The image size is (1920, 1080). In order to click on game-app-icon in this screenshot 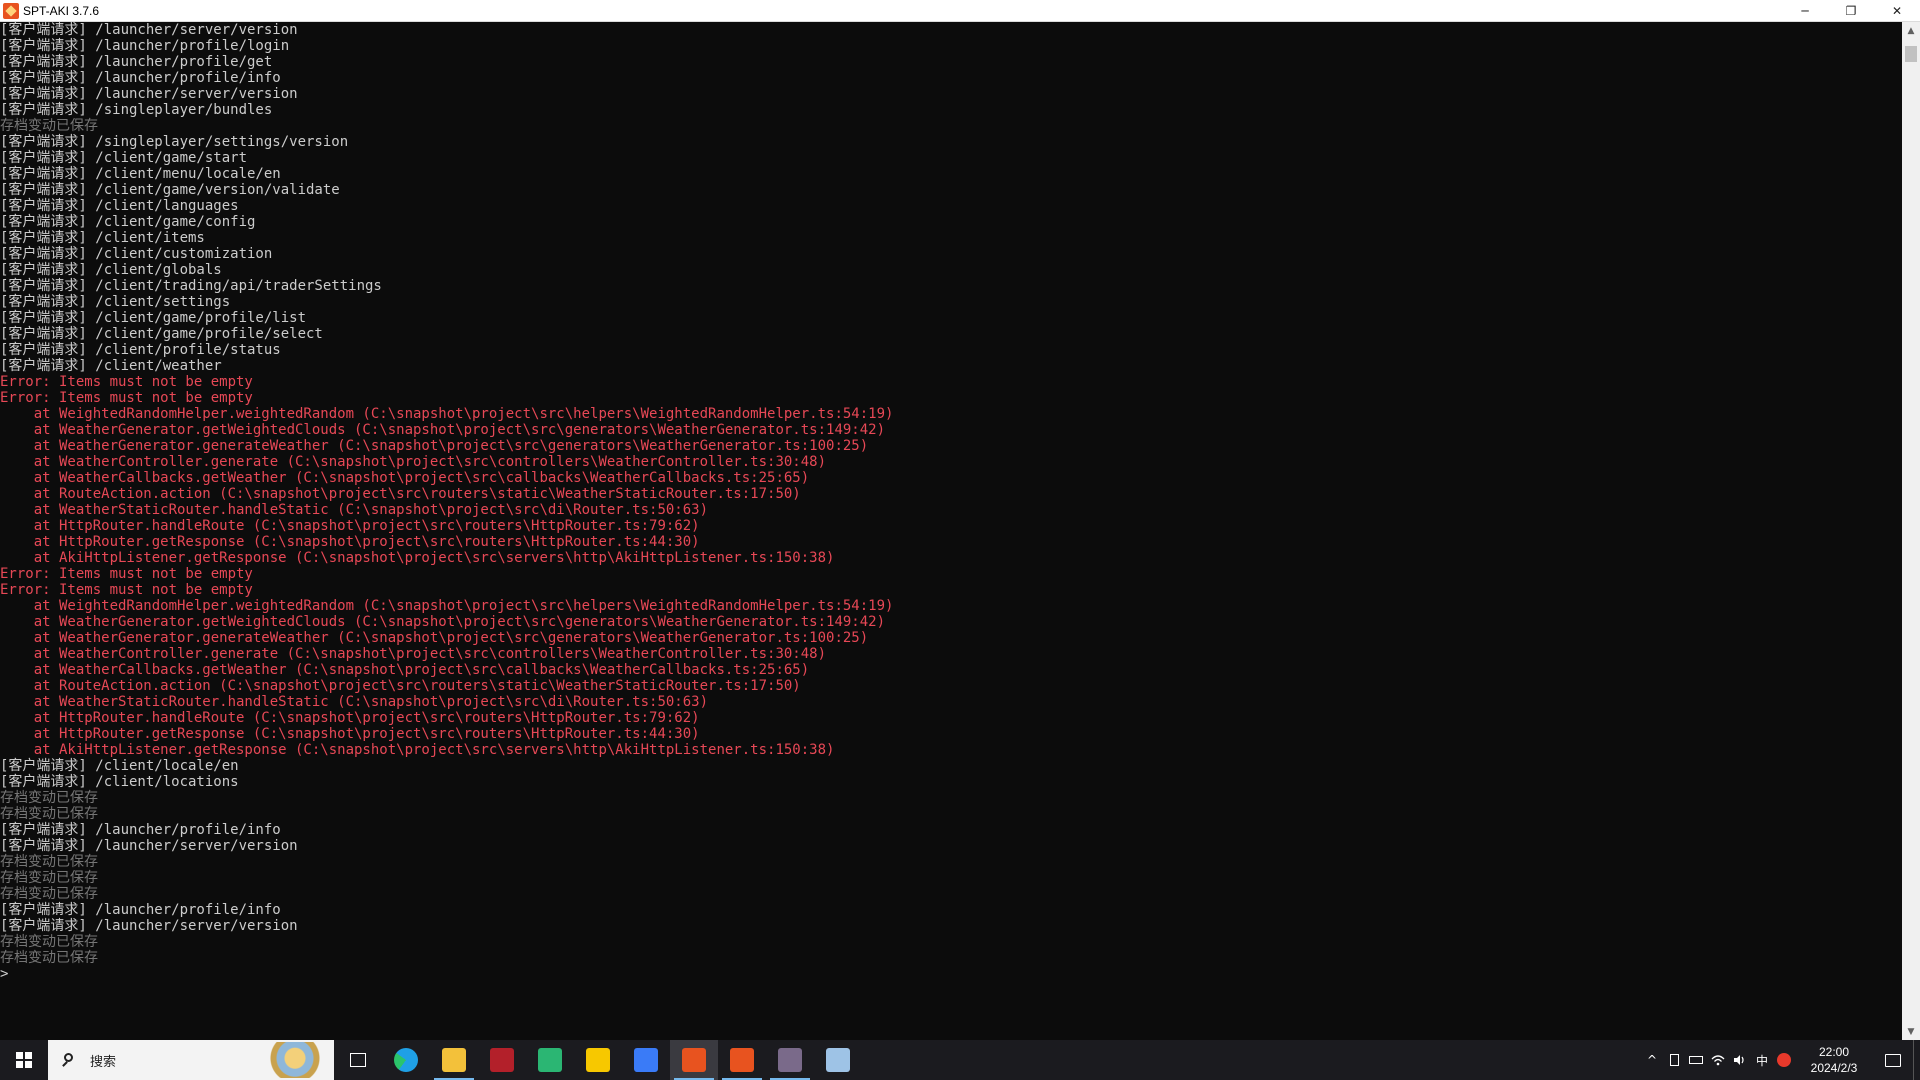, I will do `click(502, 1060)`.